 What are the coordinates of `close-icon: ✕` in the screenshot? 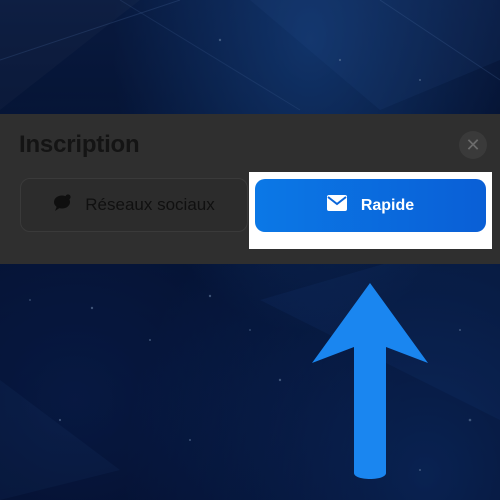 It's located at (473, 144).